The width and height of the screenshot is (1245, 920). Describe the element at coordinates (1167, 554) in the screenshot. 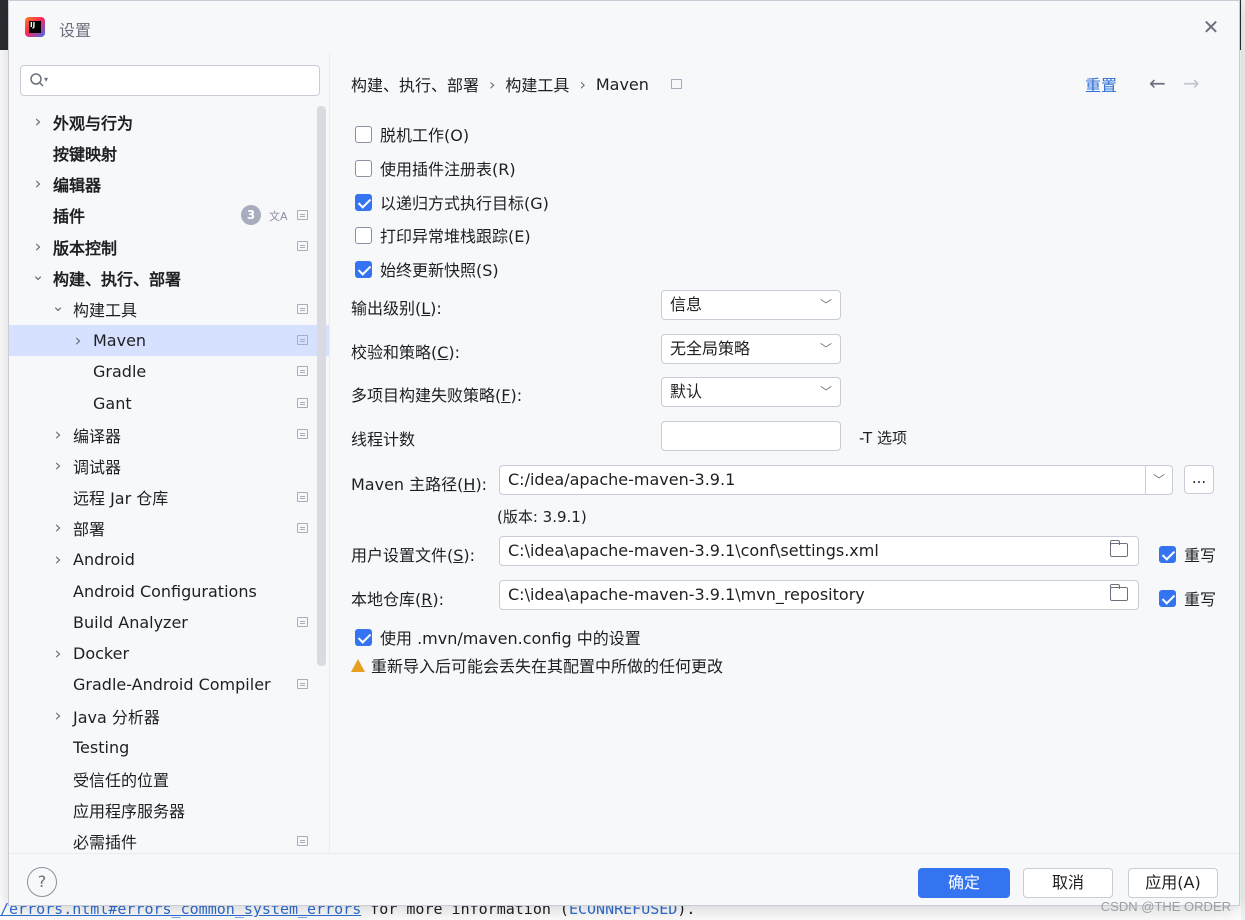

I see `user-settings-override-checkbox` at that location.